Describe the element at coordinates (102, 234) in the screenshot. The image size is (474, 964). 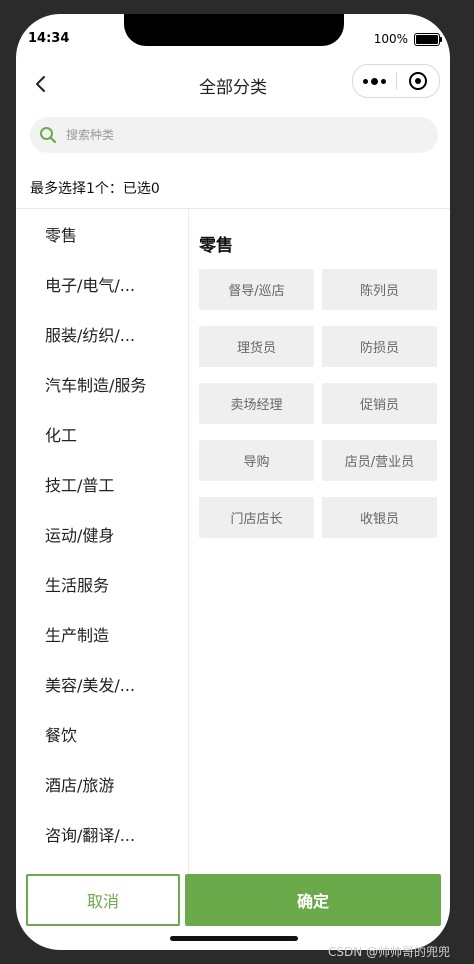
I see `sidebar-item-retail: 零售` at that location.